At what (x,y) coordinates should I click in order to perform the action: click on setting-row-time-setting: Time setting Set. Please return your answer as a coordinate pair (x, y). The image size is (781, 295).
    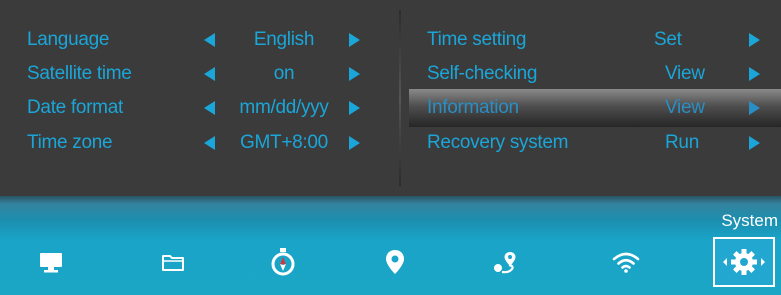
    Looking at the image, I should click on (595, 40).